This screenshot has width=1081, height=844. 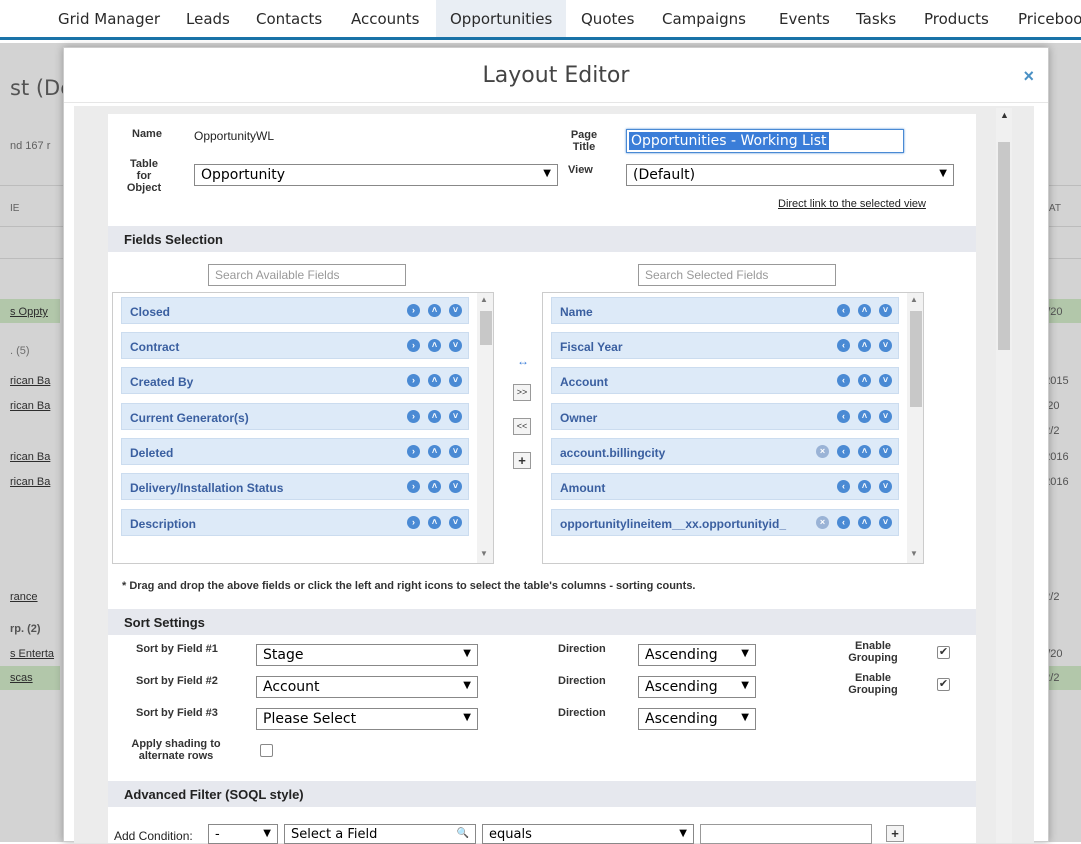 I want to click on direct-link: Direct link to the selected view, so click(x=852, y=204).